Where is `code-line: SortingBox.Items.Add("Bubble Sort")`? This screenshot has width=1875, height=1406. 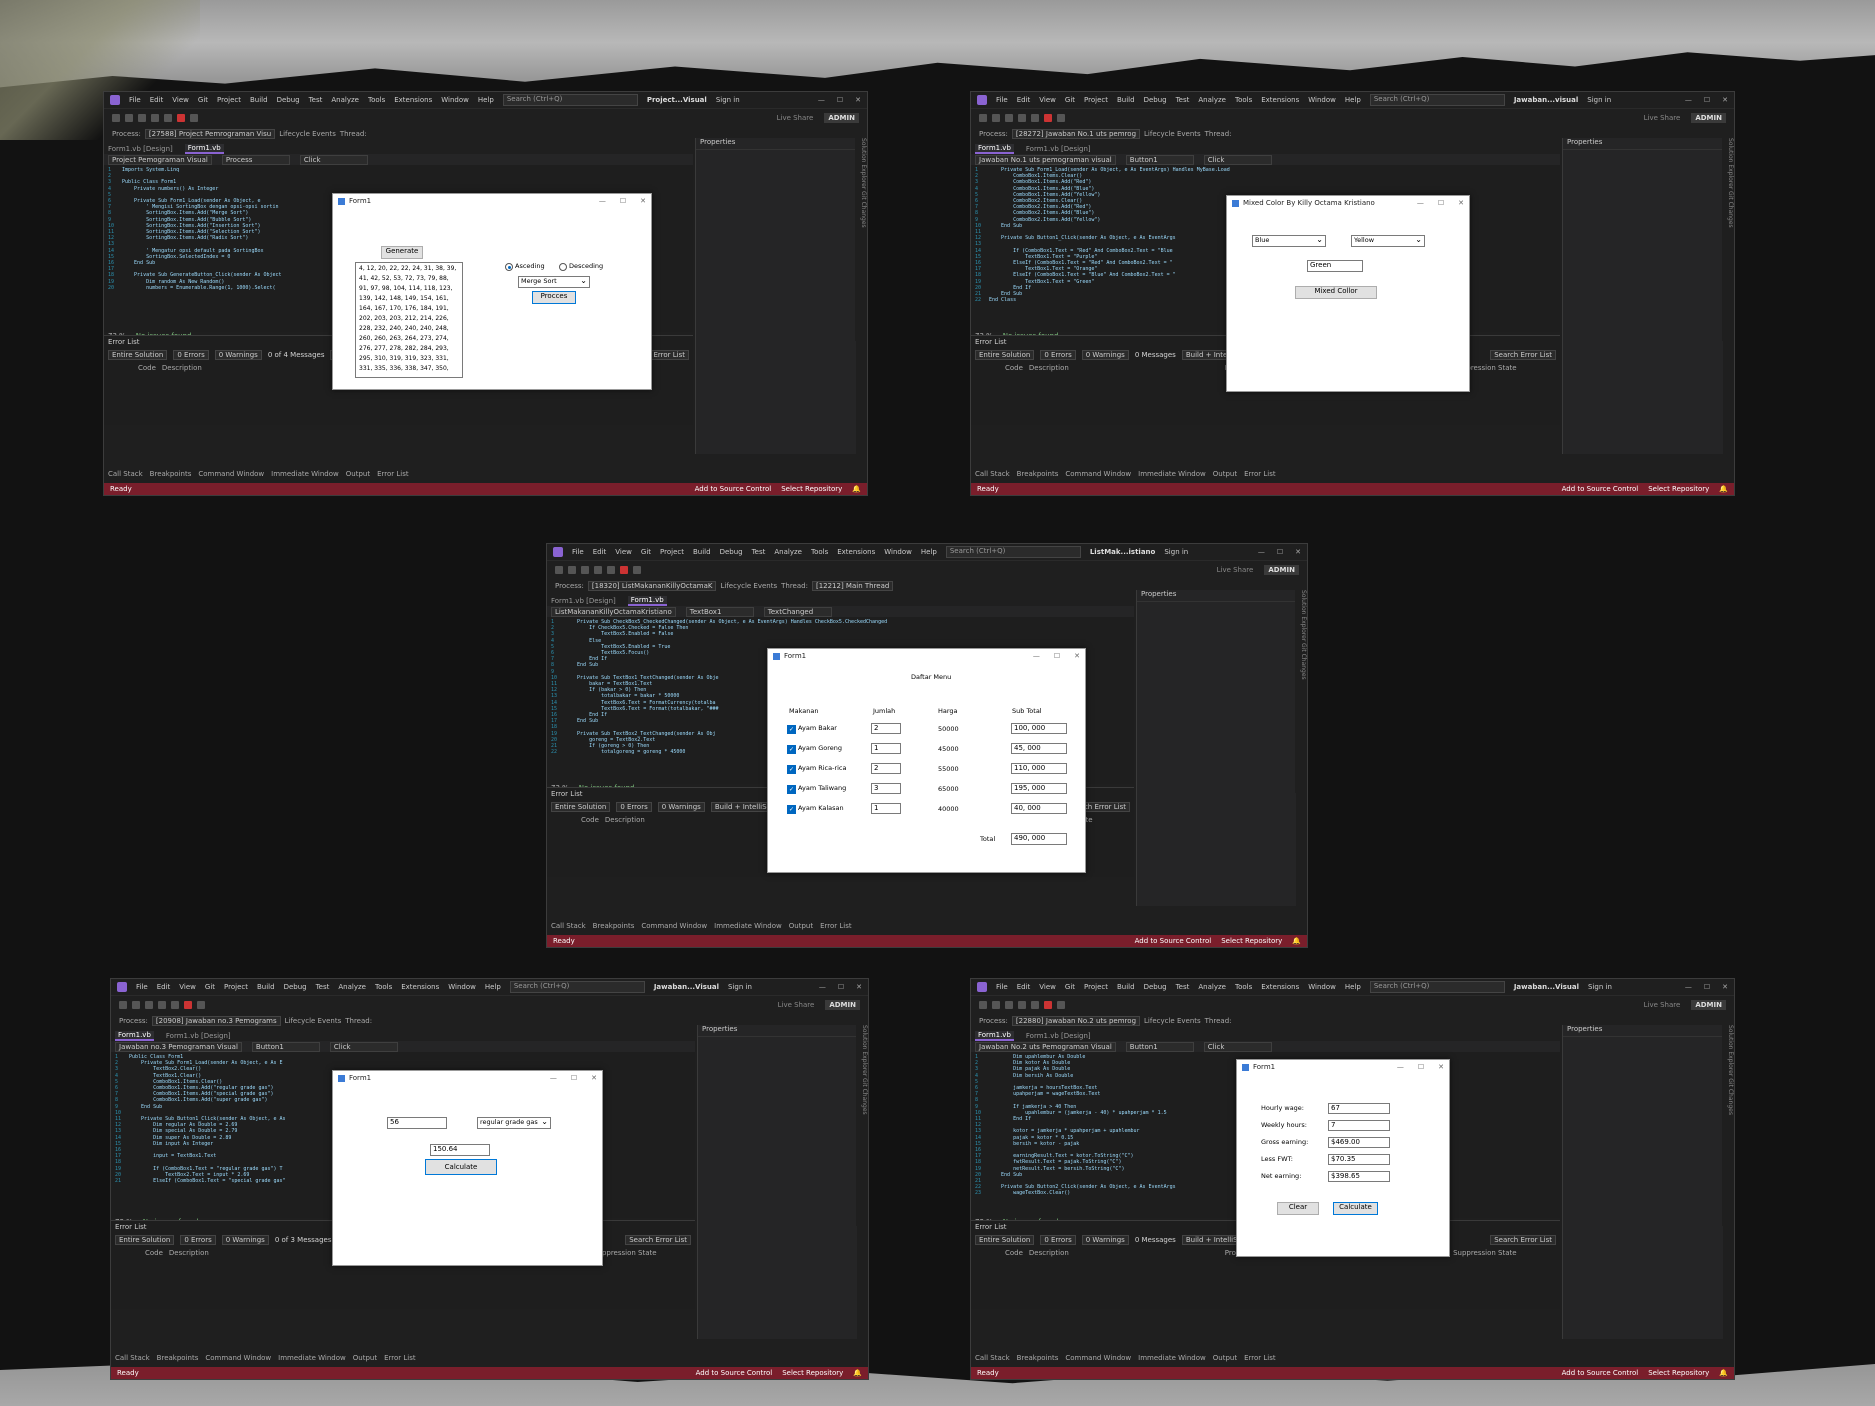
code-line: SortingBox.Items.Add("Bubble Sort") is located at coordinates (186, 220).